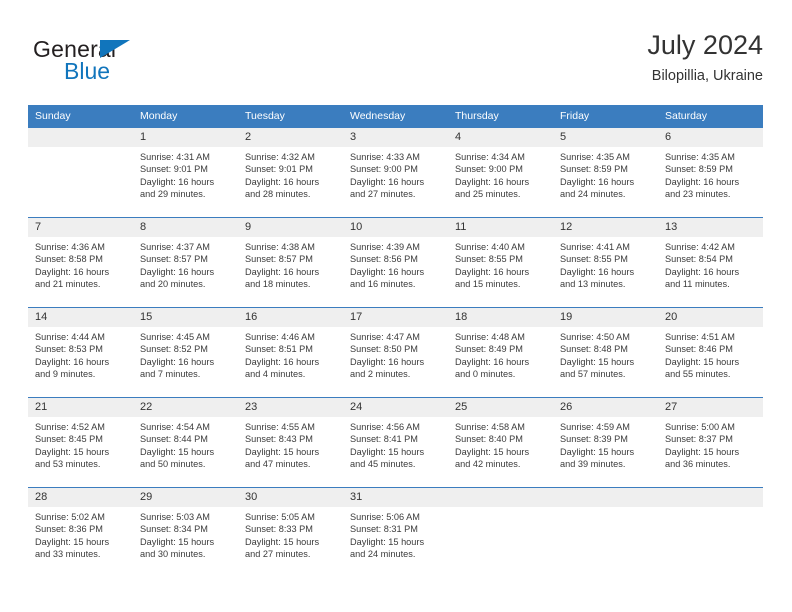 The height and width of the screenshot is (612, 792). Describe the element at coordinates (395, 497) in the screenshot. I see `day-number: 31` at that location.